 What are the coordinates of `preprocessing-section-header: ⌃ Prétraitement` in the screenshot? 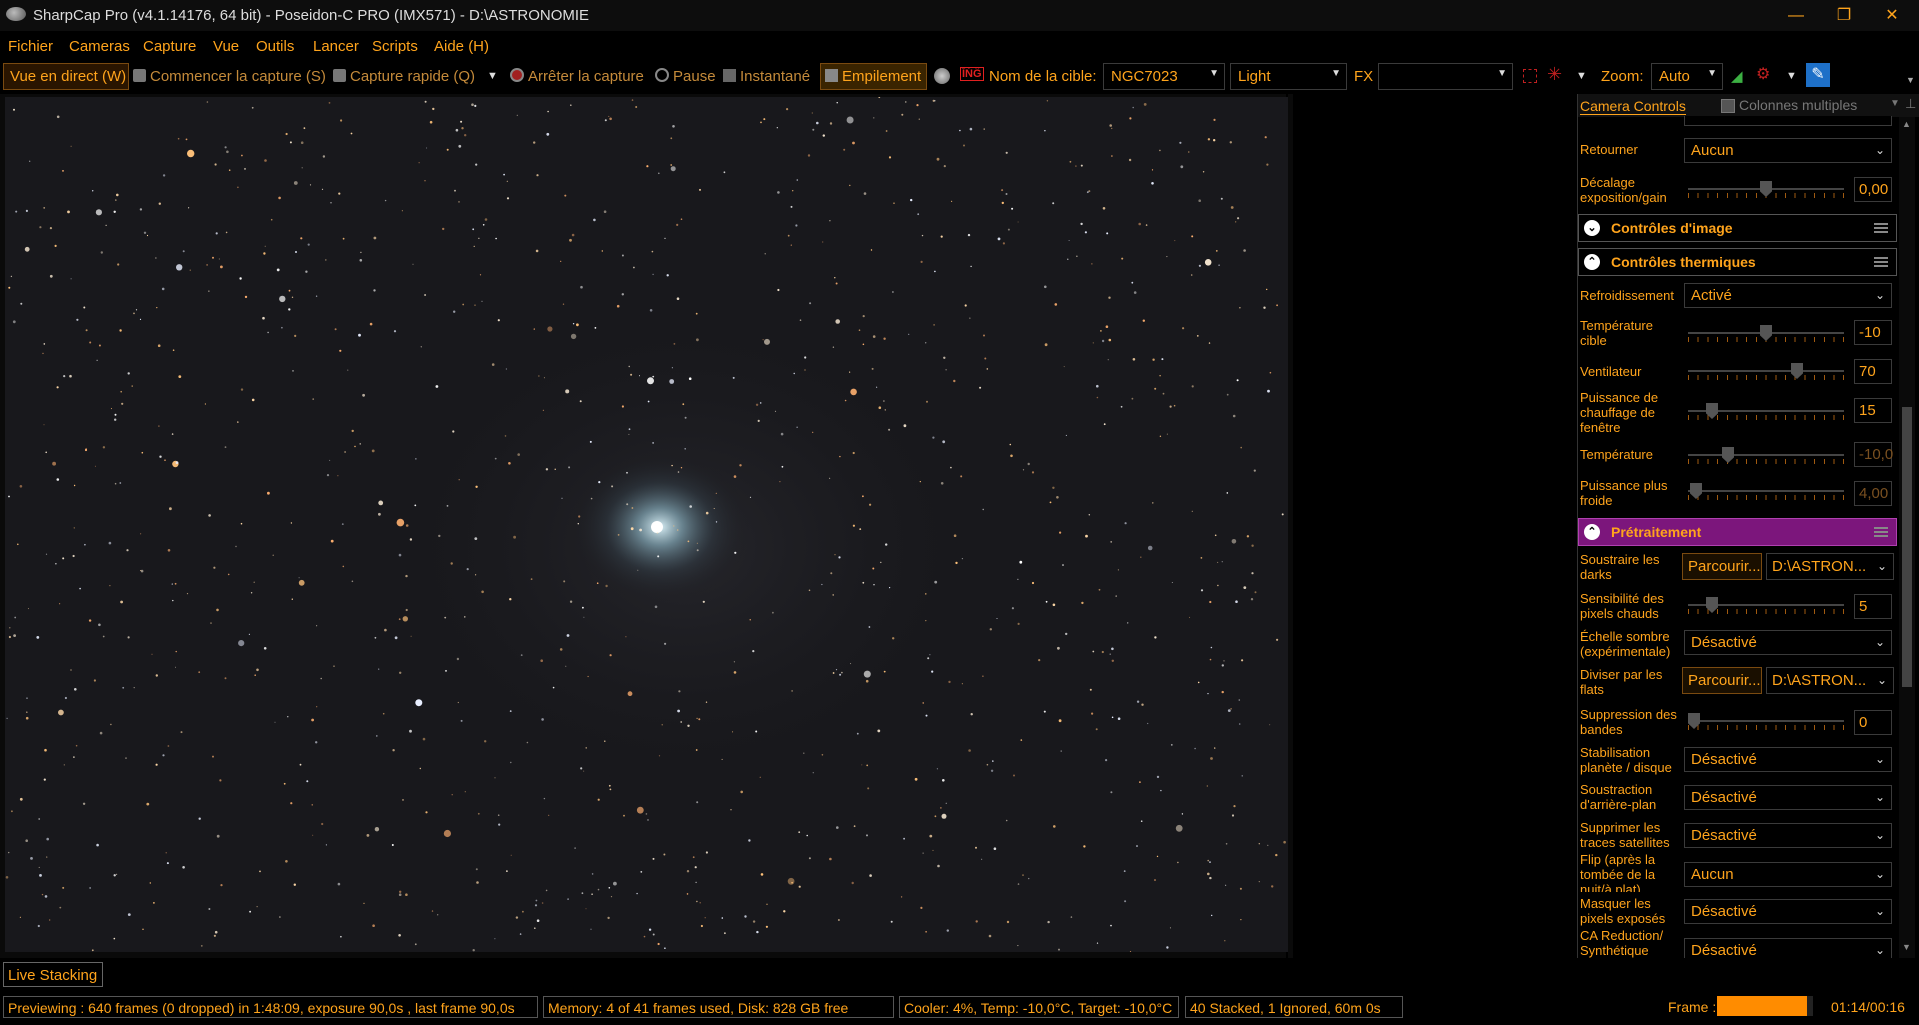 It's located at (1737, 532).